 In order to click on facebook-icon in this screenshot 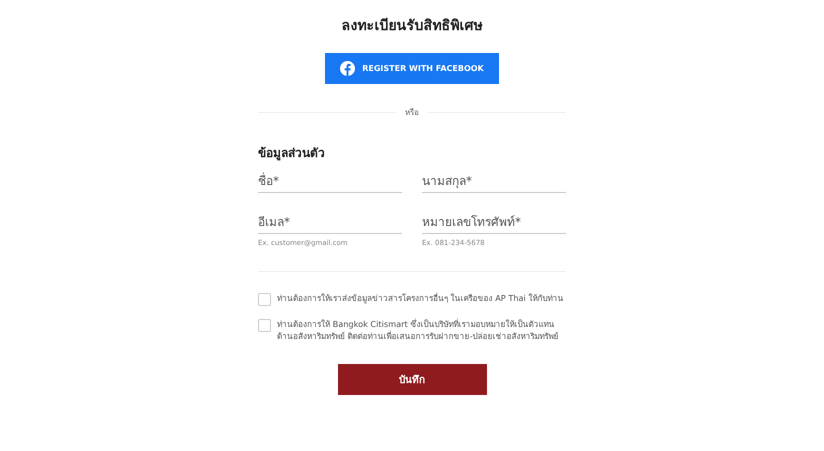, I will do `click(348, 68)`.